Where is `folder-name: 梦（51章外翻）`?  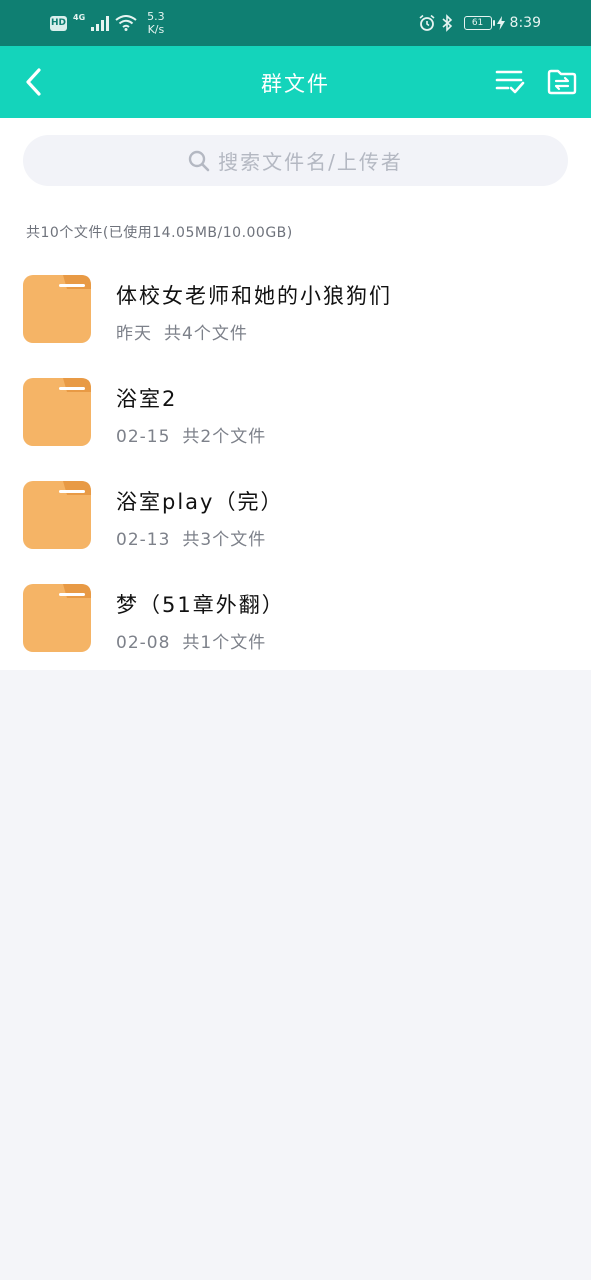 folder-name: 梦（51章外翻） is located at coordinates (200, 605).